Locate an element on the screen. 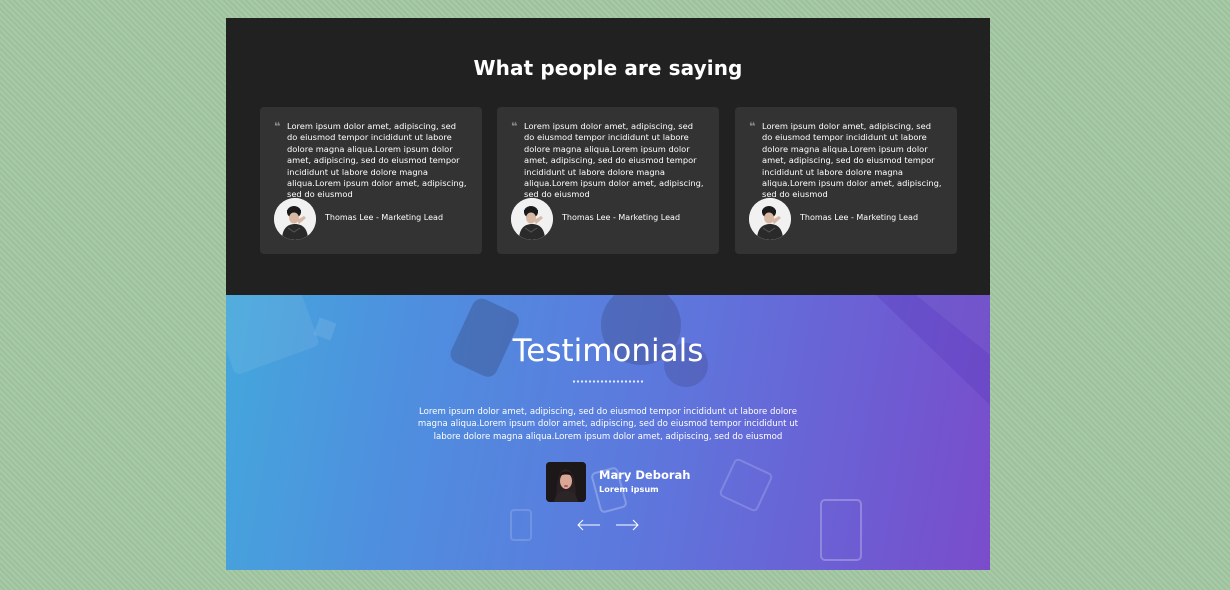 This screenshot has height=590, width=1230. section-title: What people are saying is located at coordinates (608, 68).